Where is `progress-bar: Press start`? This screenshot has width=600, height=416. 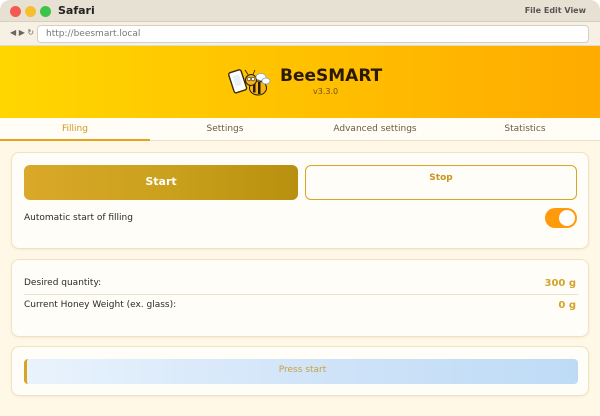
progress-bar: Press start is located at coordinates (301, 371).